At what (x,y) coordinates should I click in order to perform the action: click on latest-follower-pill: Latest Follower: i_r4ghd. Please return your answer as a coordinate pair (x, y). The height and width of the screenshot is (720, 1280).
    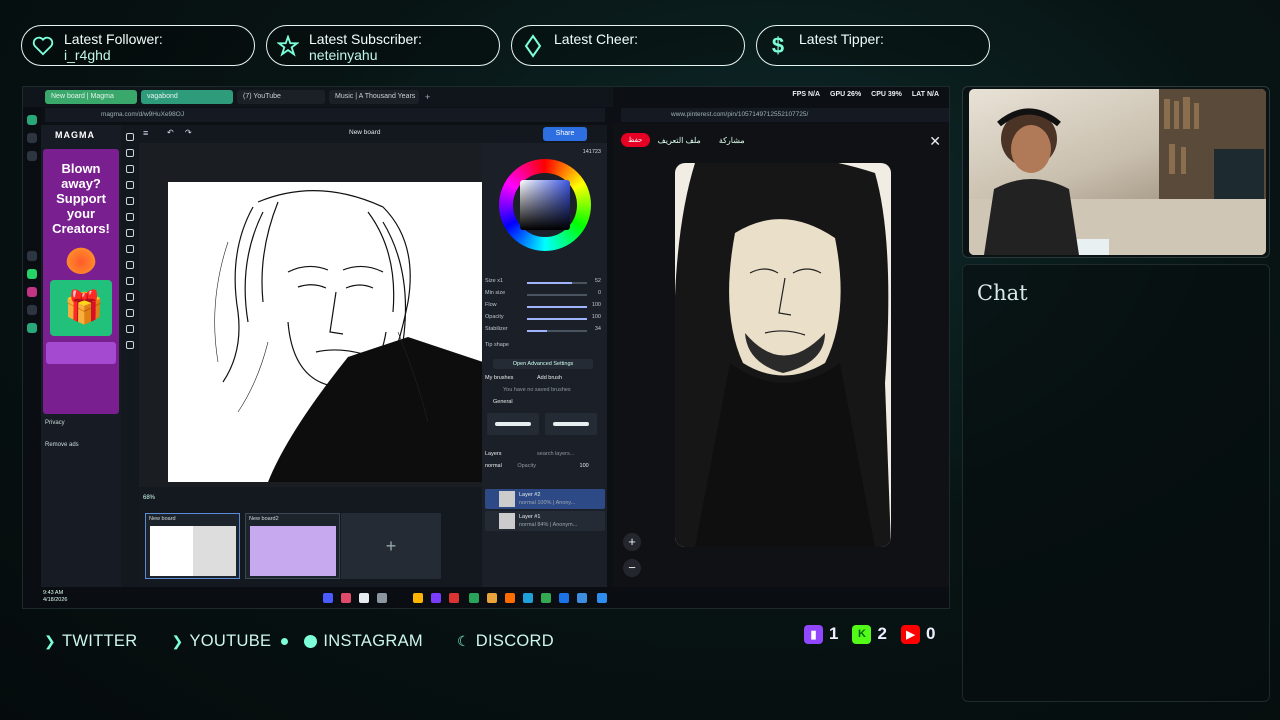
    Looking at the image, I should click on (138, 45).